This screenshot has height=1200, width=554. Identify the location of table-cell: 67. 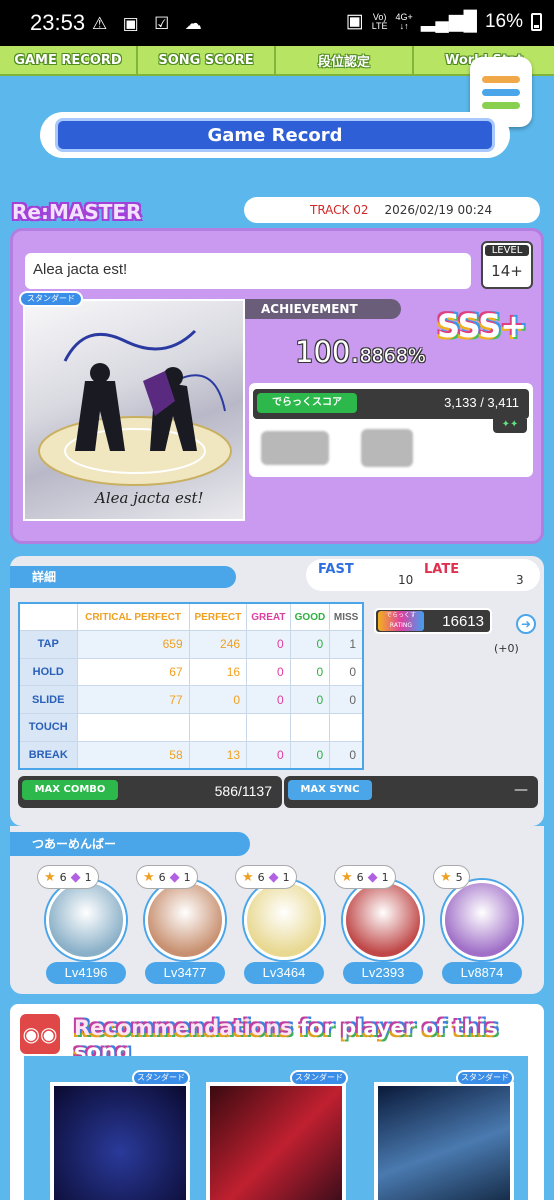
(133, 672).